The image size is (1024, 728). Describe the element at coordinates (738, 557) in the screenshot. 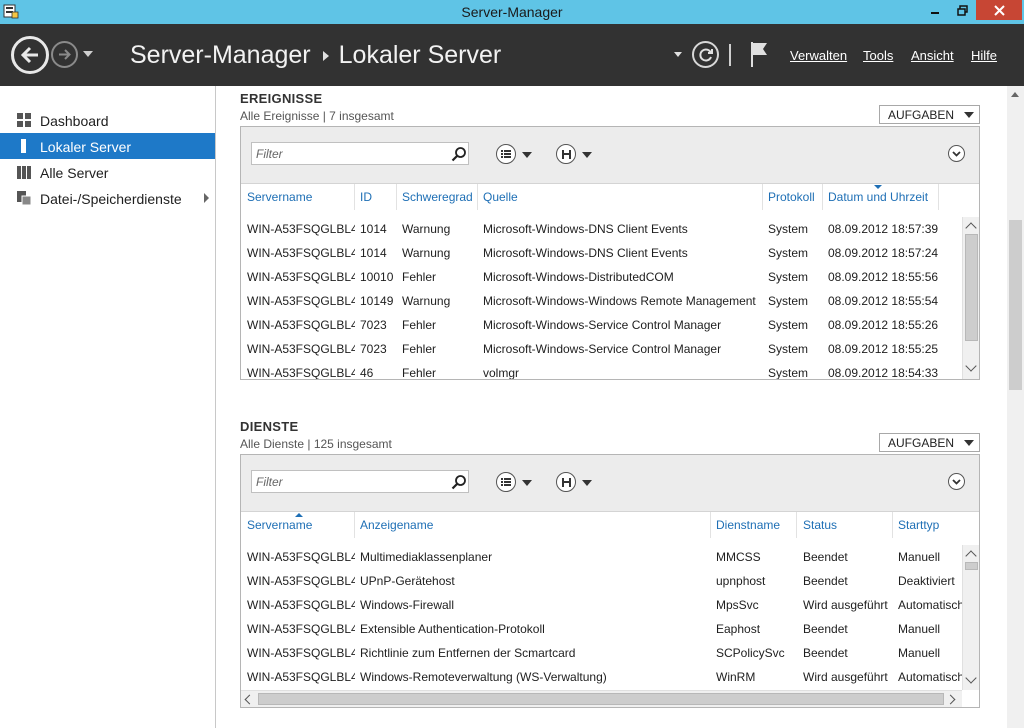

I see `table-cell: MMCSS` at that location.